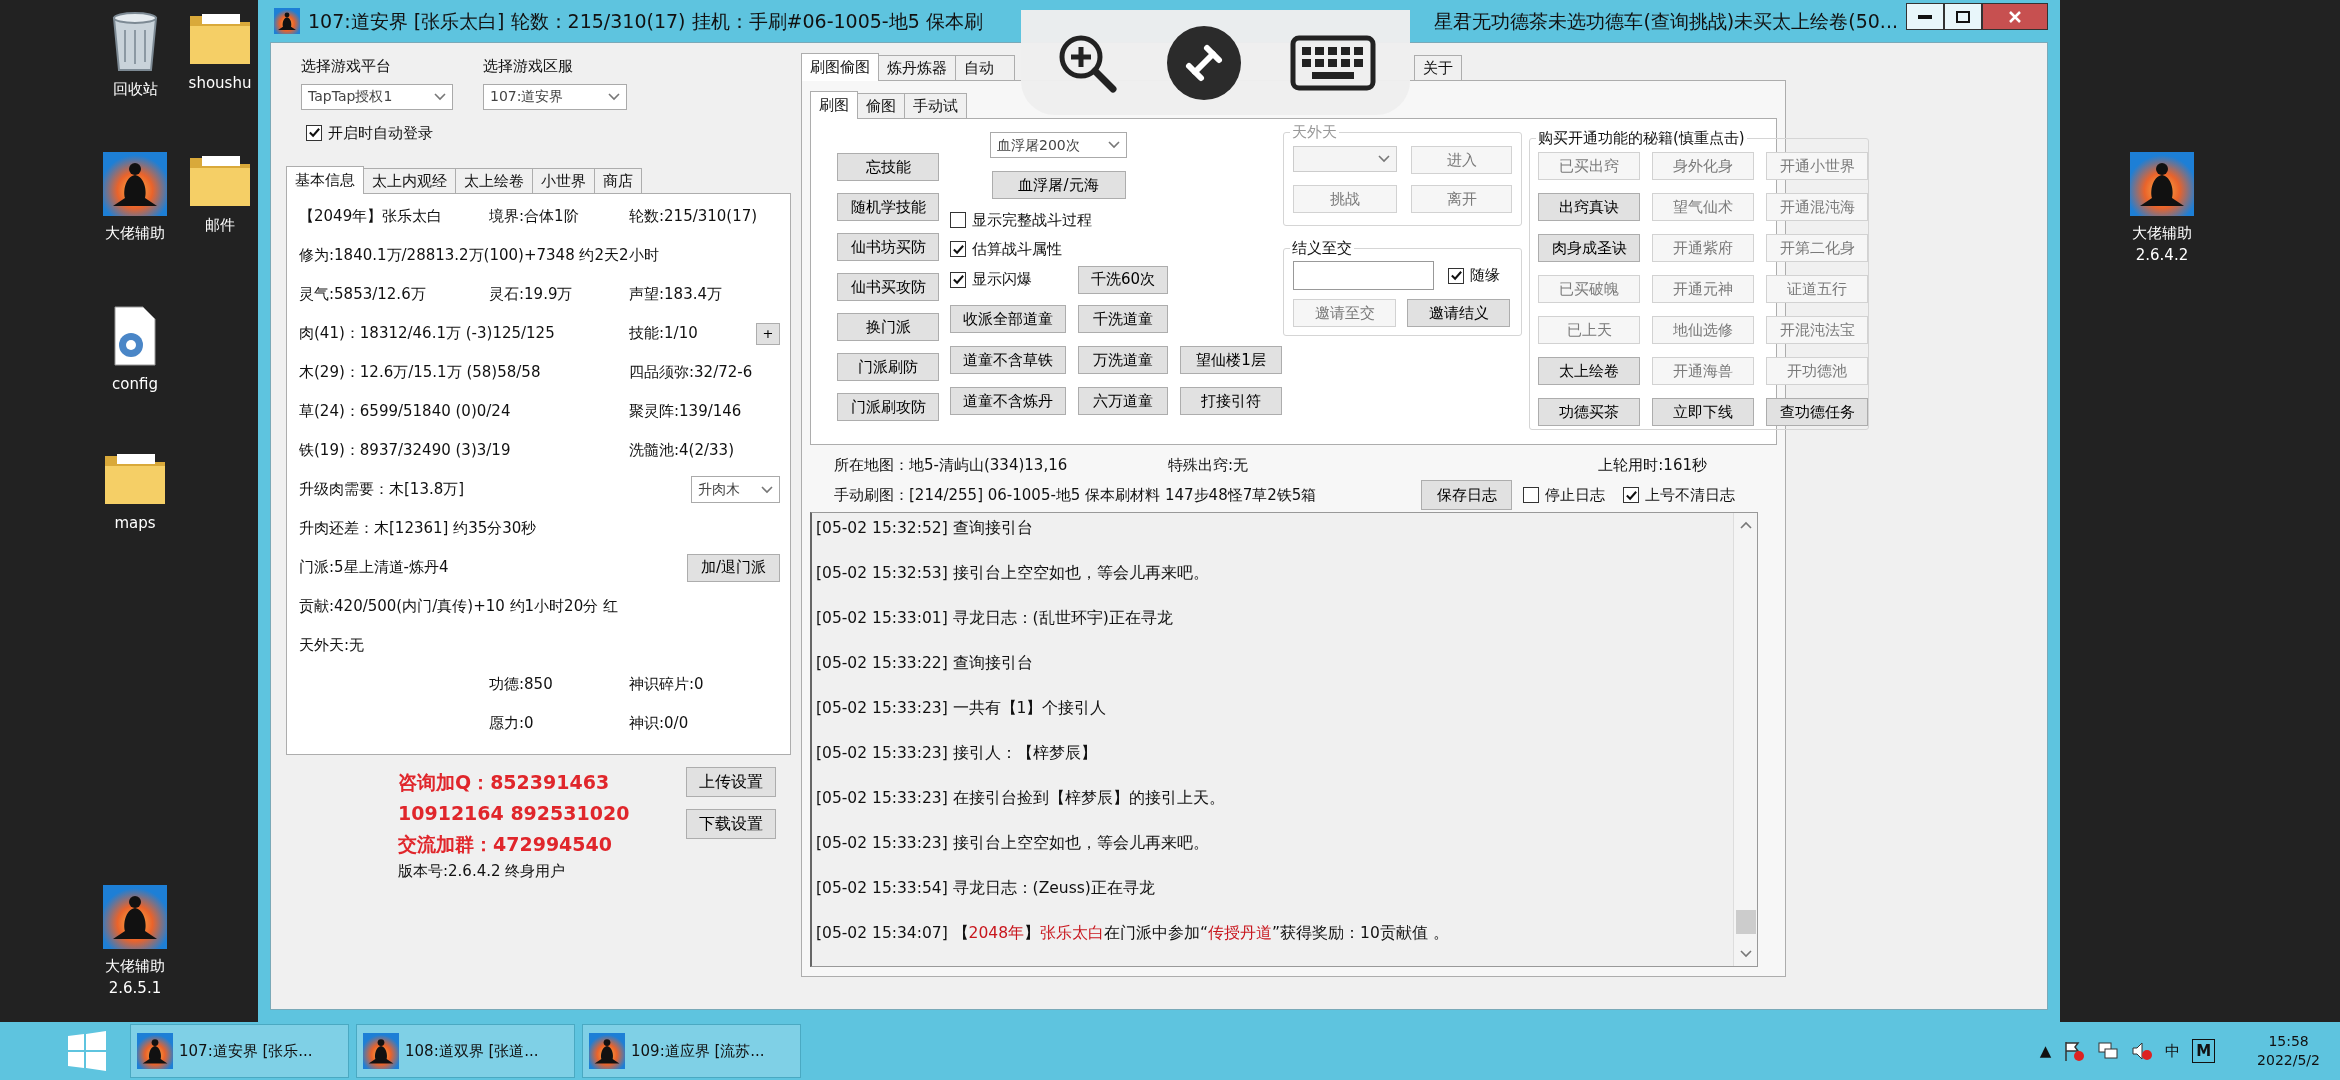 The width and height of the screenshot is (2340, 1080). What do you see at coordinates (881, 105) in the screenshot?
I see `tab: 偷图` at bounding box center [881, 105].